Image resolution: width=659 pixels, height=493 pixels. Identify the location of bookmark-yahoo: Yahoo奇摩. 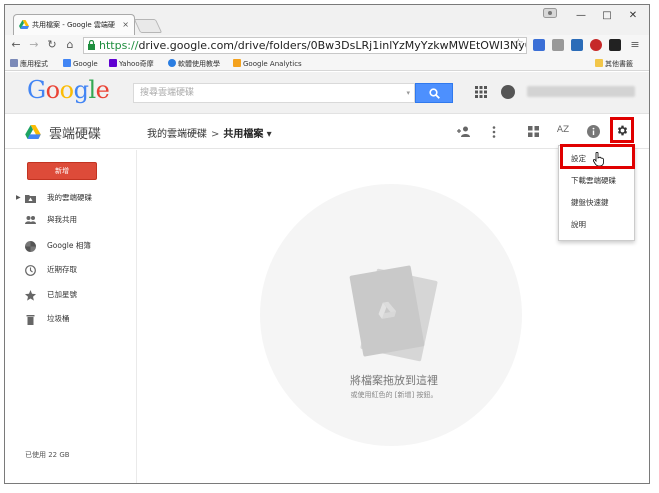
(131, 64).